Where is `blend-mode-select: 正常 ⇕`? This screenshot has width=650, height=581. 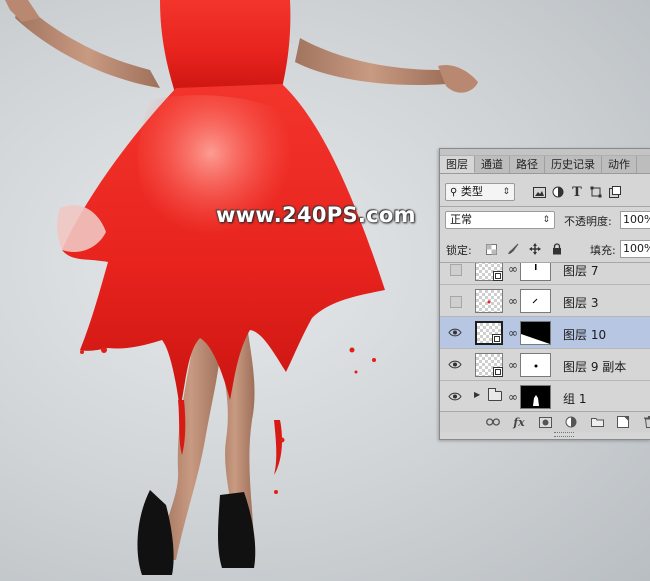 blend-mode-select: 正常 ⇕ is located at coordinates (500, 220).